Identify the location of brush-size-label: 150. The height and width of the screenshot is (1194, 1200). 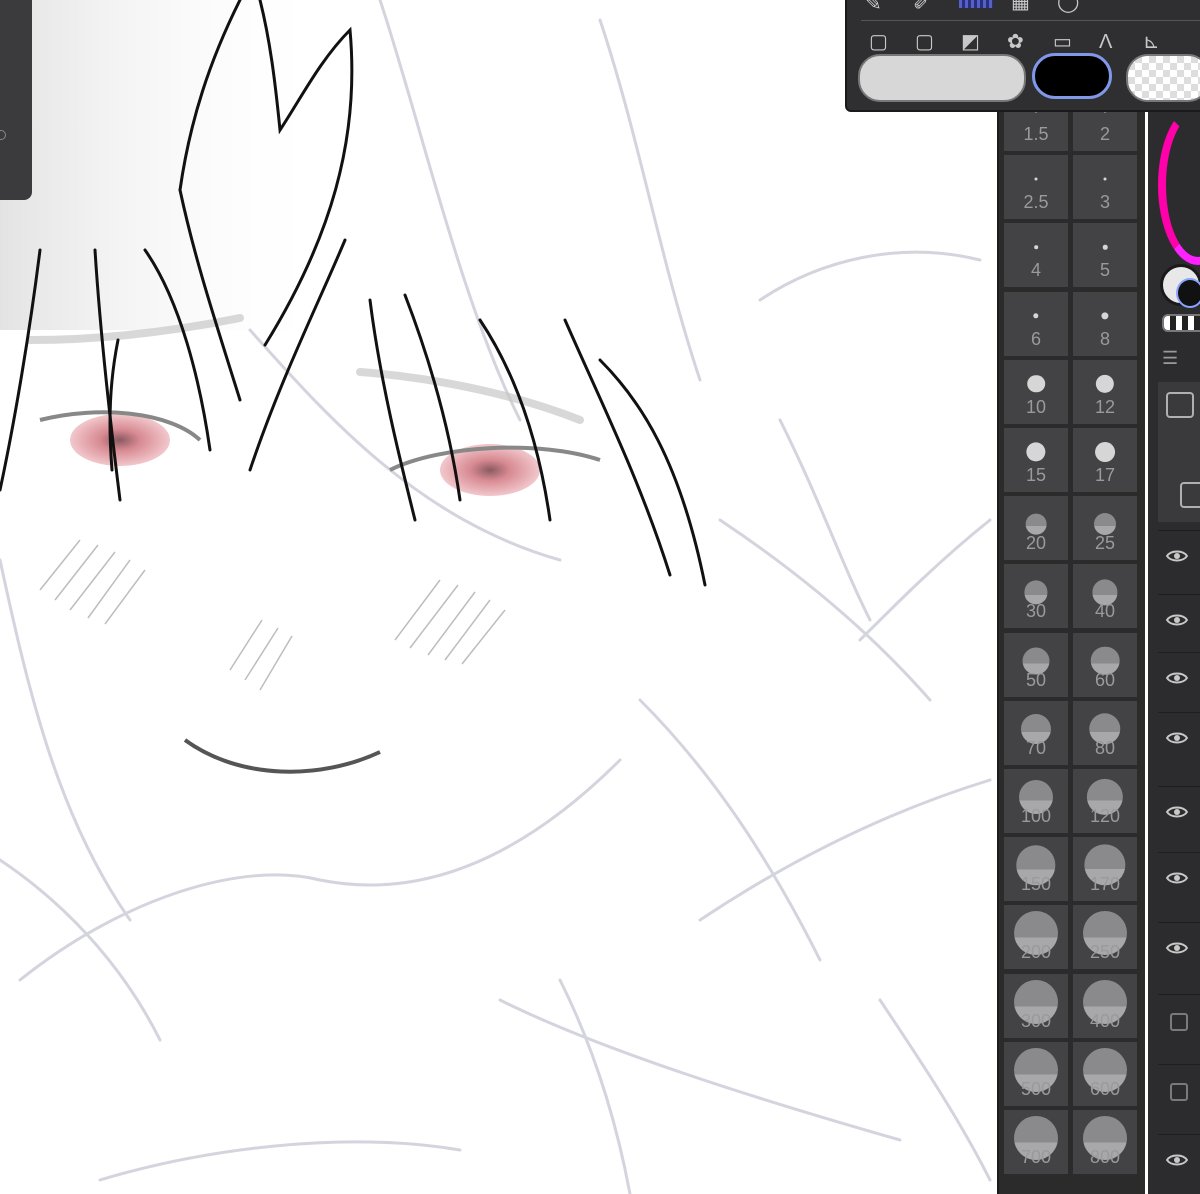
(1036, 884).